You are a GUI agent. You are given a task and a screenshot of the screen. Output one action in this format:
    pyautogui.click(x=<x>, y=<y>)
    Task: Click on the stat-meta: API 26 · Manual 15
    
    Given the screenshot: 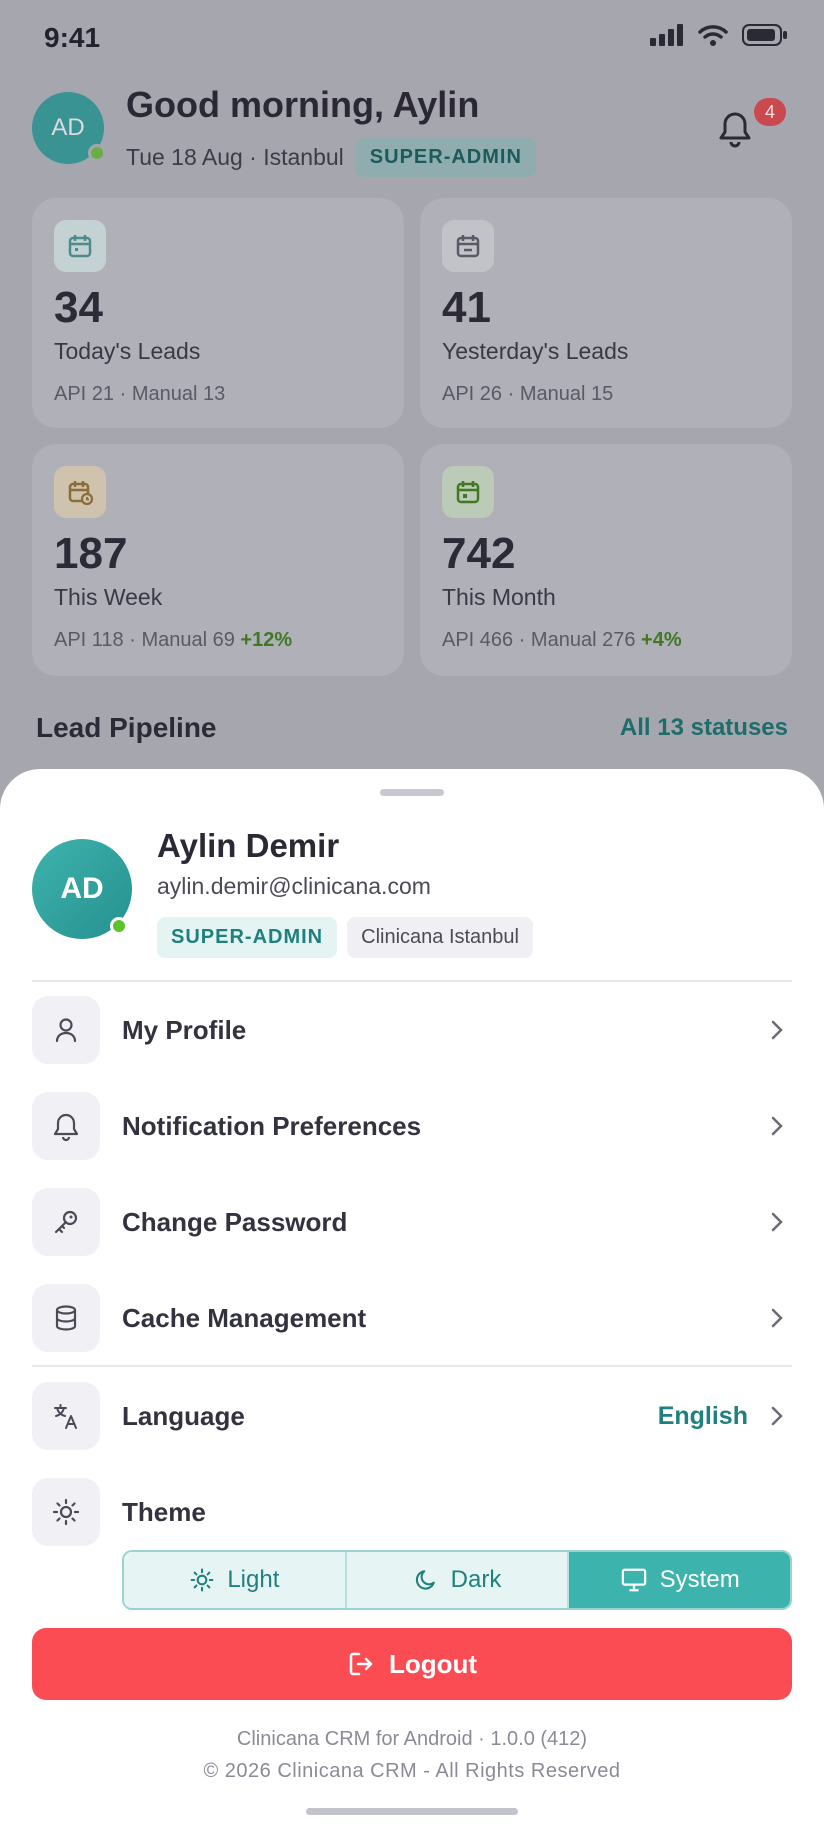 What is the action you would take?
    pyautogui.click(x=528, y=394)
    